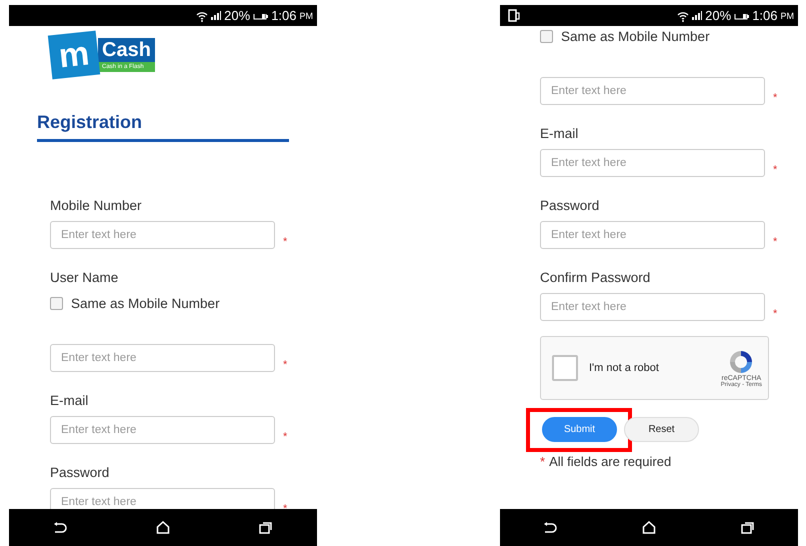 This screenshot has width=806, height=546. I want to click on recaptcha-icon, so click(741, 361).